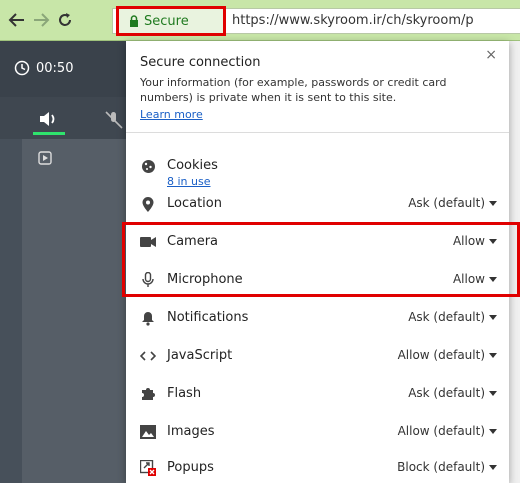  What do you see at coordinates (189, 181) in the screenshot?
I see `cookies-in-use-link: 8 in use` at bounding box center [189, 181].